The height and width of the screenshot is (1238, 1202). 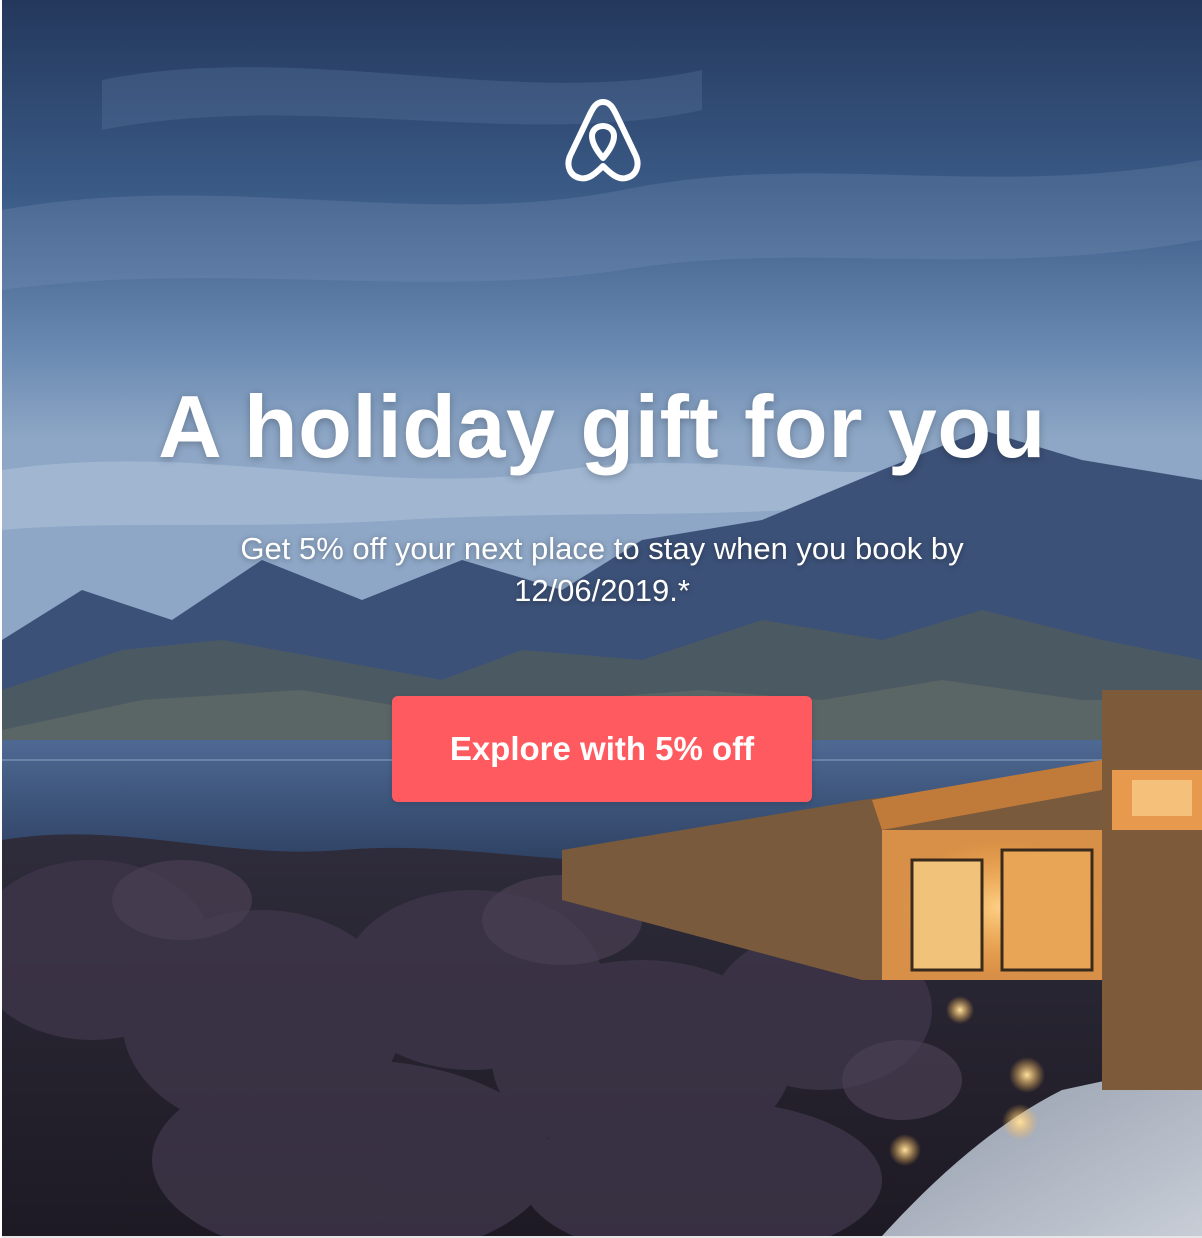 I want to click on headline: A holiday gift for you, so click(x=602, y=426).